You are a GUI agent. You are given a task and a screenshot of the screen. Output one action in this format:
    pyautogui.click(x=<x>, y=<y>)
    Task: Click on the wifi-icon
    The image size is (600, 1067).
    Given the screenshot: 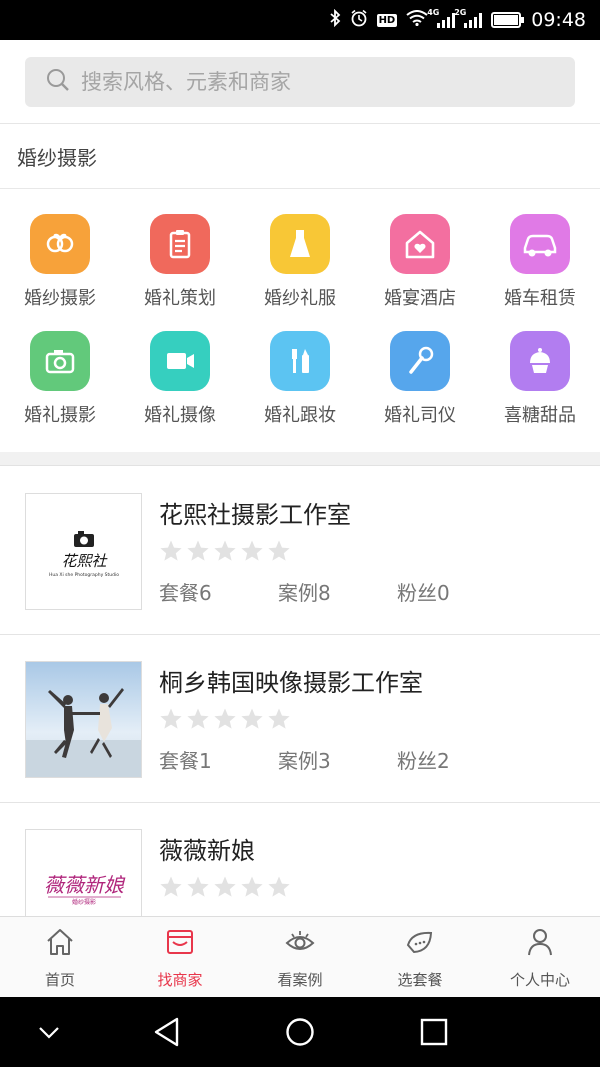 What is the action you would take?
    pyautogui.click(x=417, y=20)
    